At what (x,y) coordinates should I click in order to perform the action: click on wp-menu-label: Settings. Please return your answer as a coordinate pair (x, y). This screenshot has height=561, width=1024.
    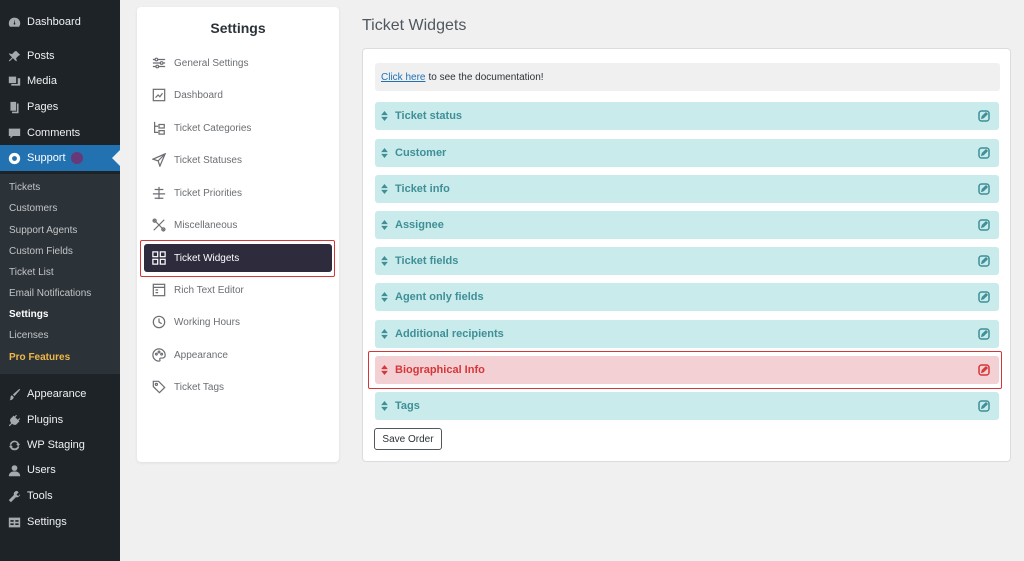
    Looking at the image, I should click on (47, 522).